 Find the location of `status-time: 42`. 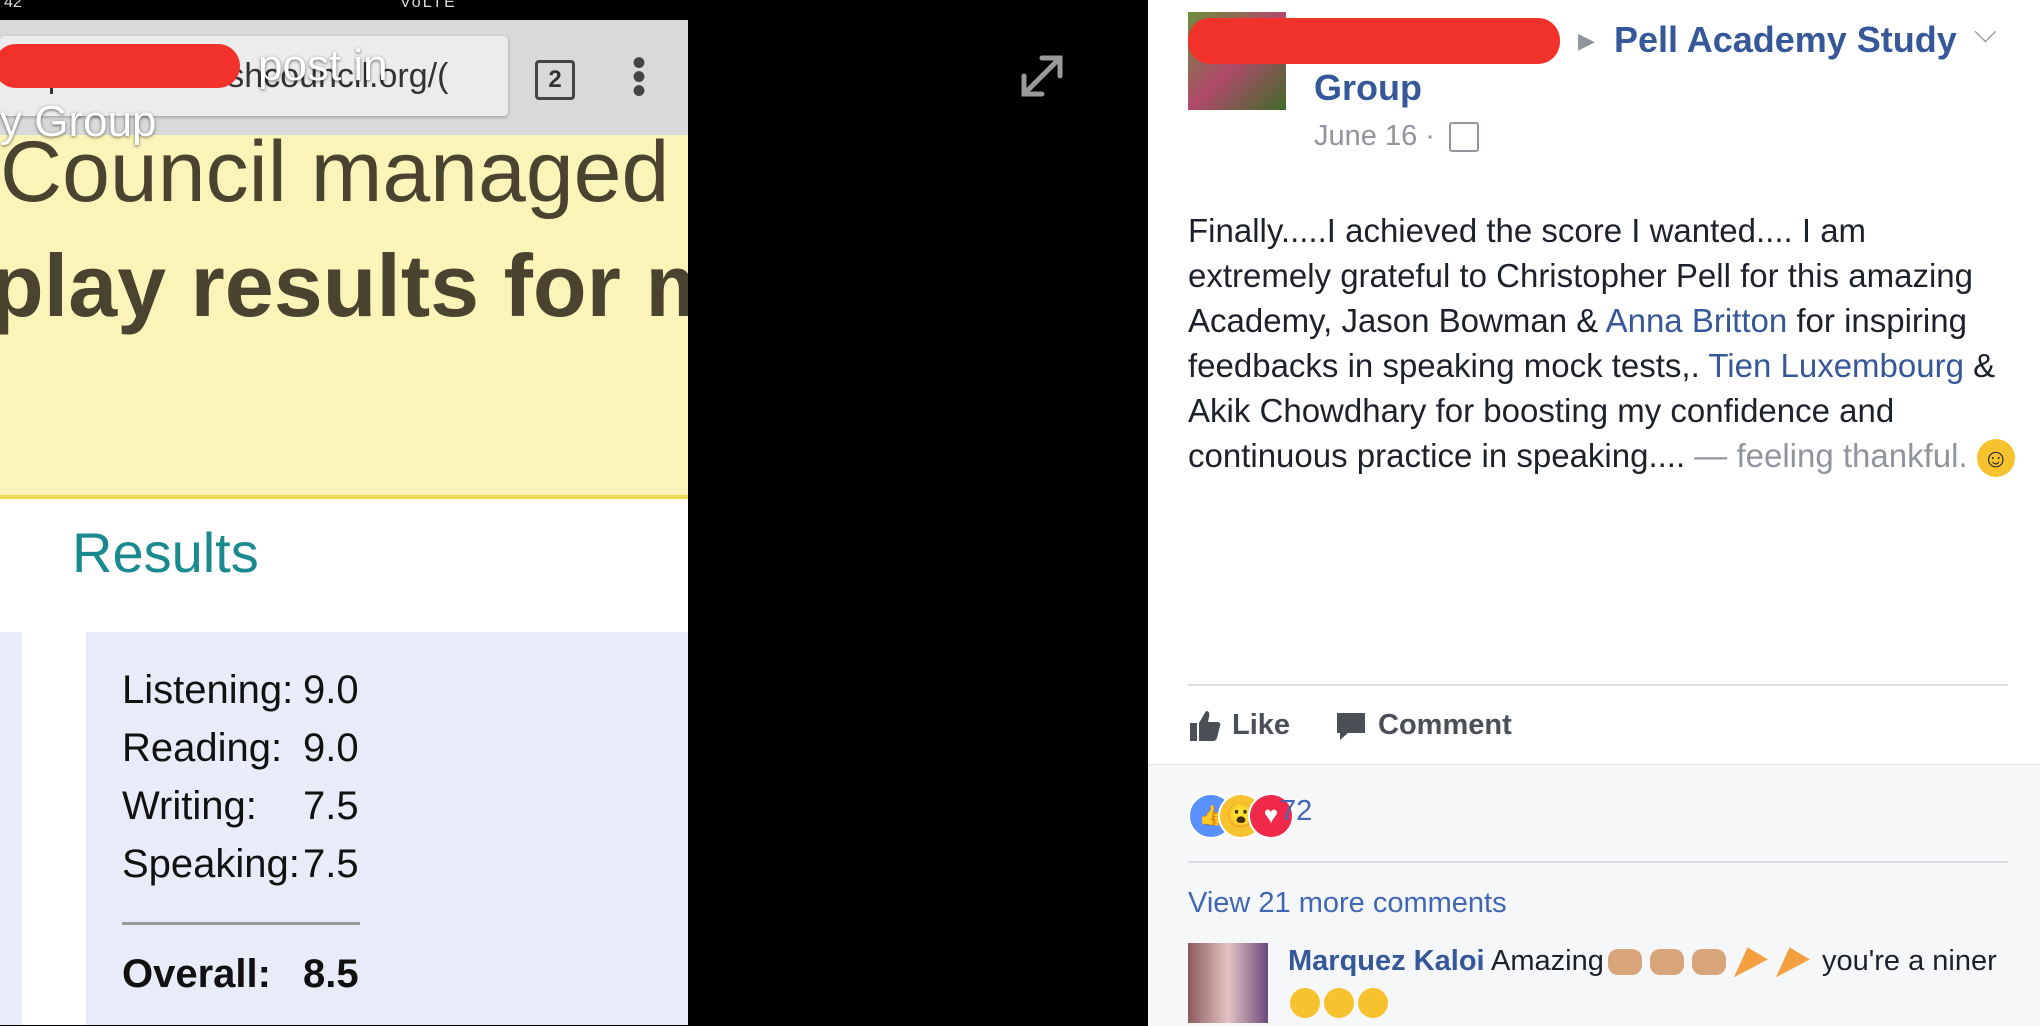

status-time: 42 is located at coordinates (13, 5).